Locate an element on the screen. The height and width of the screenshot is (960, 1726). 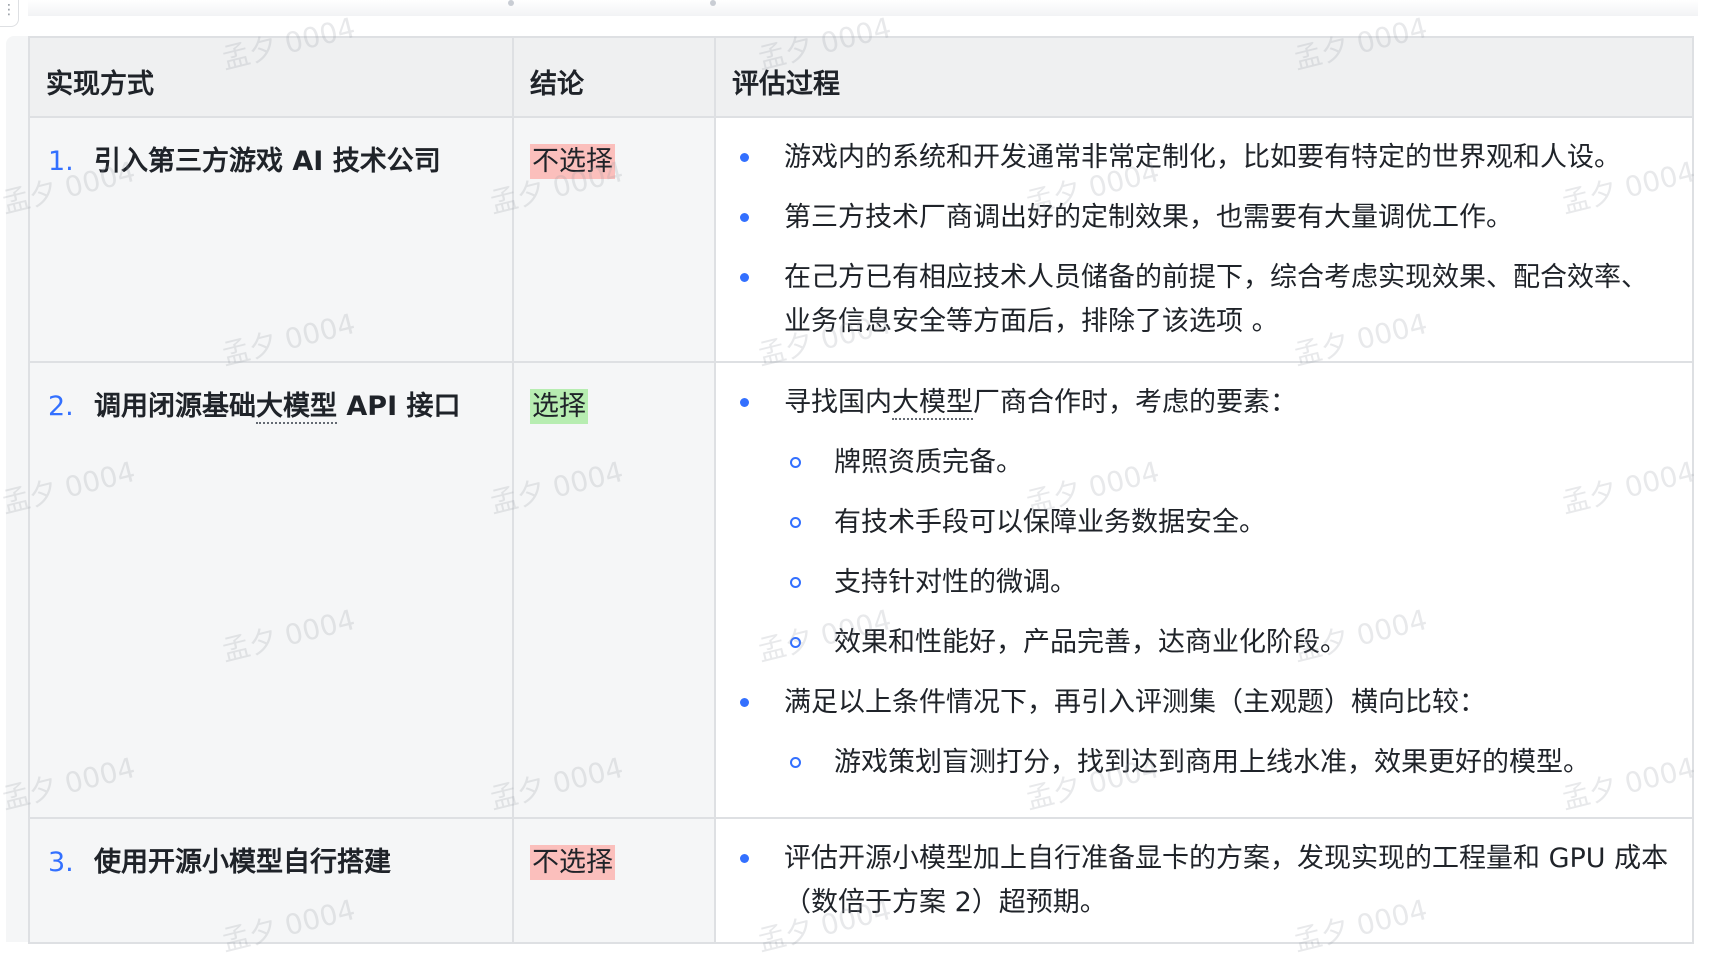
list-number: 2. is located at coordinates (61, 406).